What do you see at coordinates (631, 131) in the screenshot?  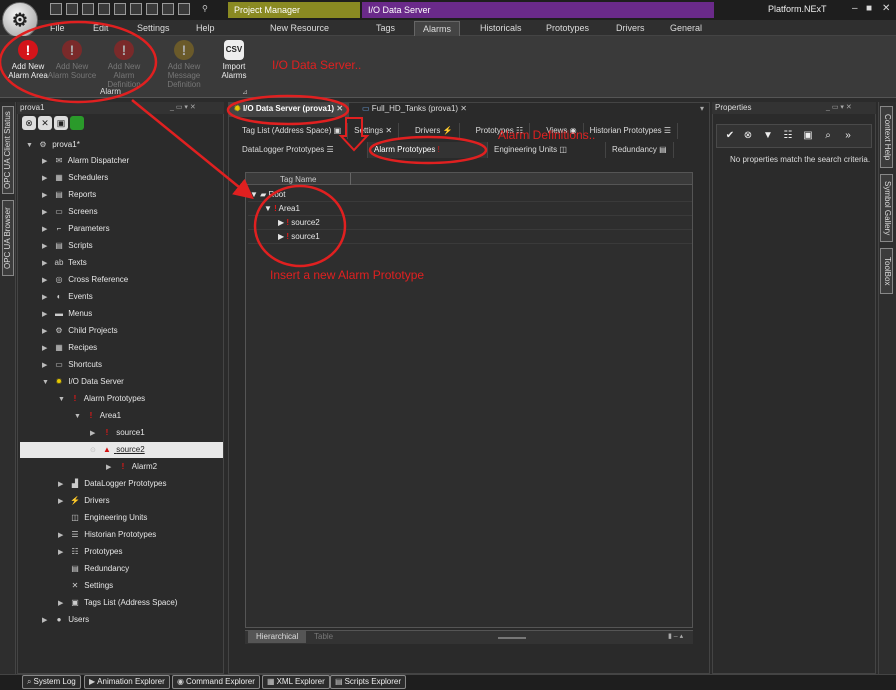 I see `subtab-historian-prototypes: Historian Prototypes ☰` at bounding box center [631, 131].